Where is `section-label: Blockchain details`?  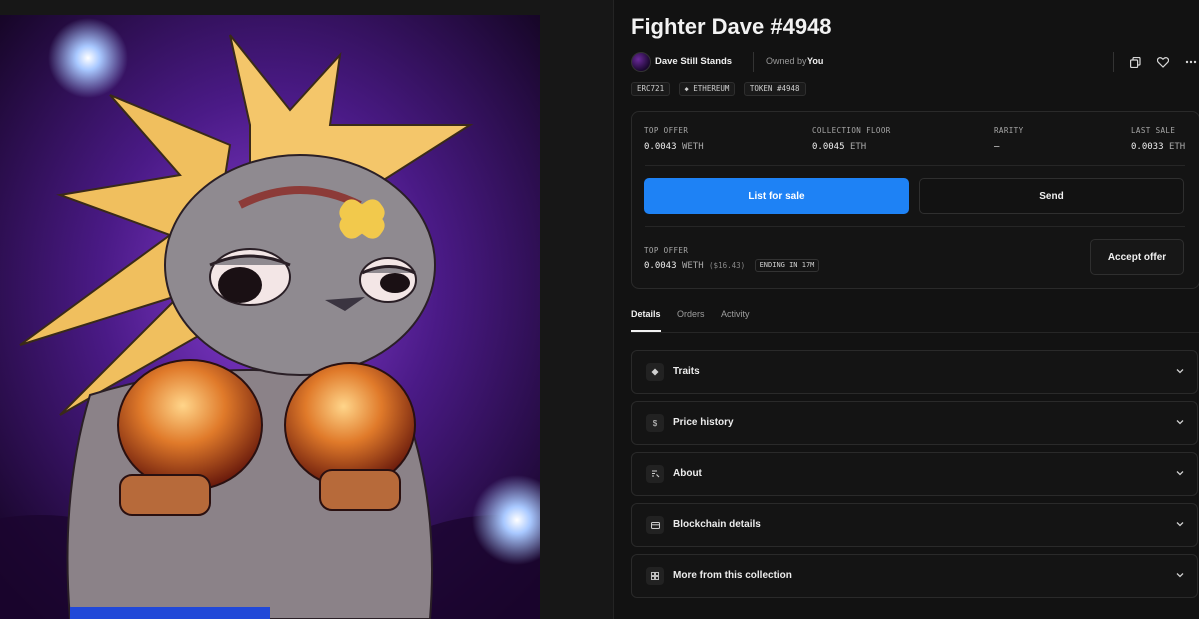 section-label: Blockchain details is located at coordinates (717, 524).